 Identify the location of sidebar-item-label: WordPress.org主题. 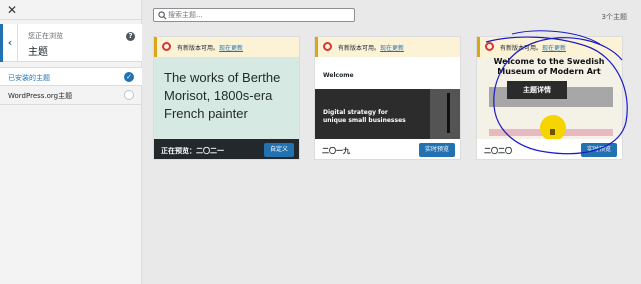
(40, 96).